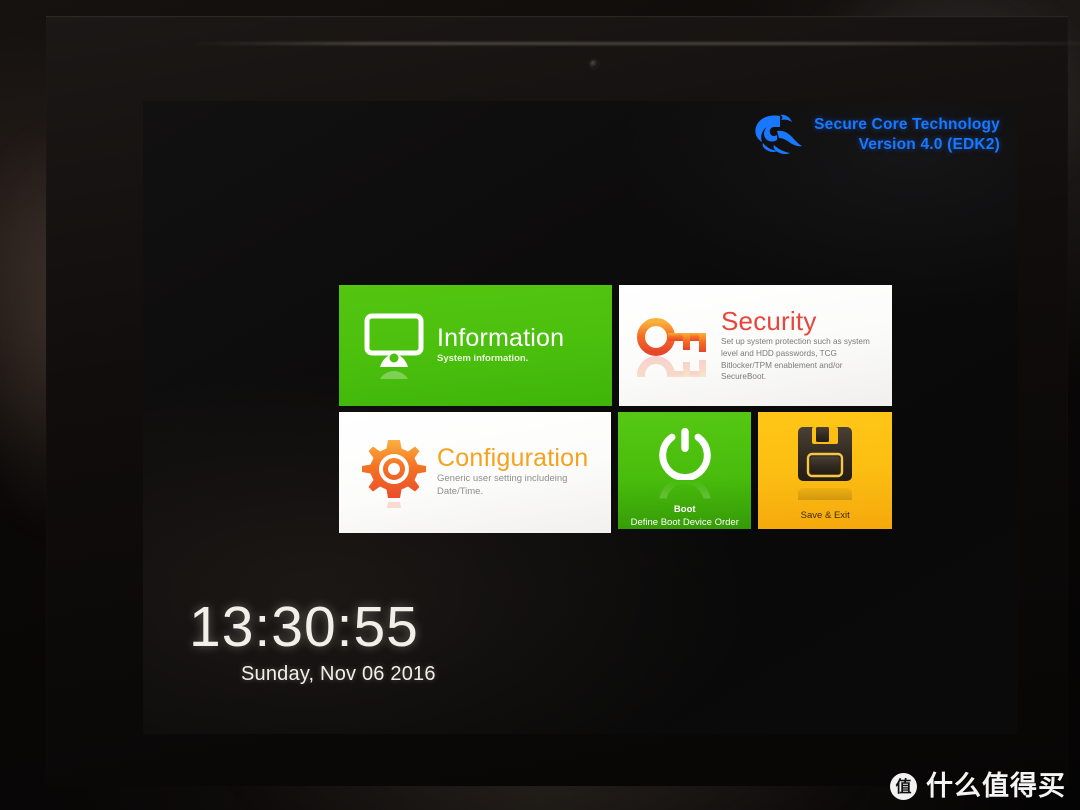 The width and height of the screenshot is (1080, 810). Describe the element at coordinates (903, 786) in the screenshot. I see `watermark-badge-icon: 值` at that location.